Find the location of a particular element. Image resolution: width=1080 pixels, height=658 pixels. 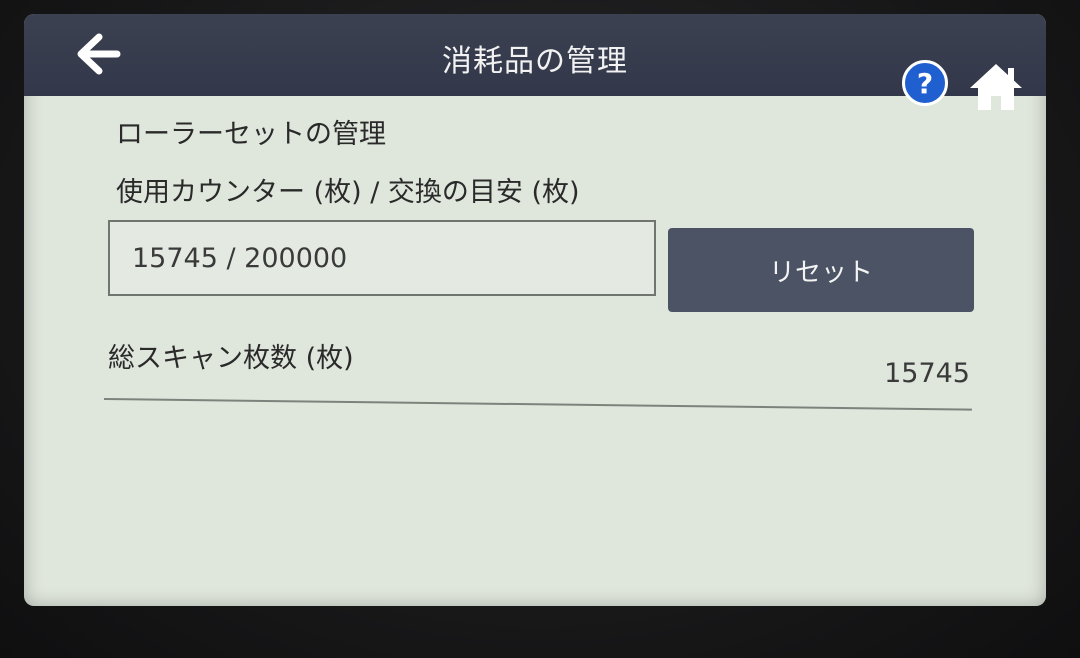

reset-button: リセット is located at coordinates (821, 270).